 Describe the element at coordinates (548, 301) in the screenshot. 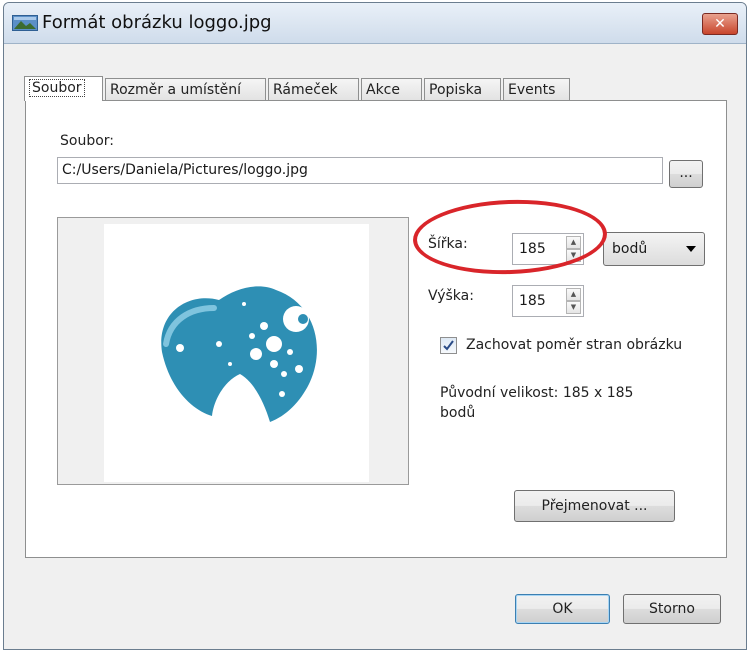

I see `height-spinner: 185 ▲ ▼` at that location.